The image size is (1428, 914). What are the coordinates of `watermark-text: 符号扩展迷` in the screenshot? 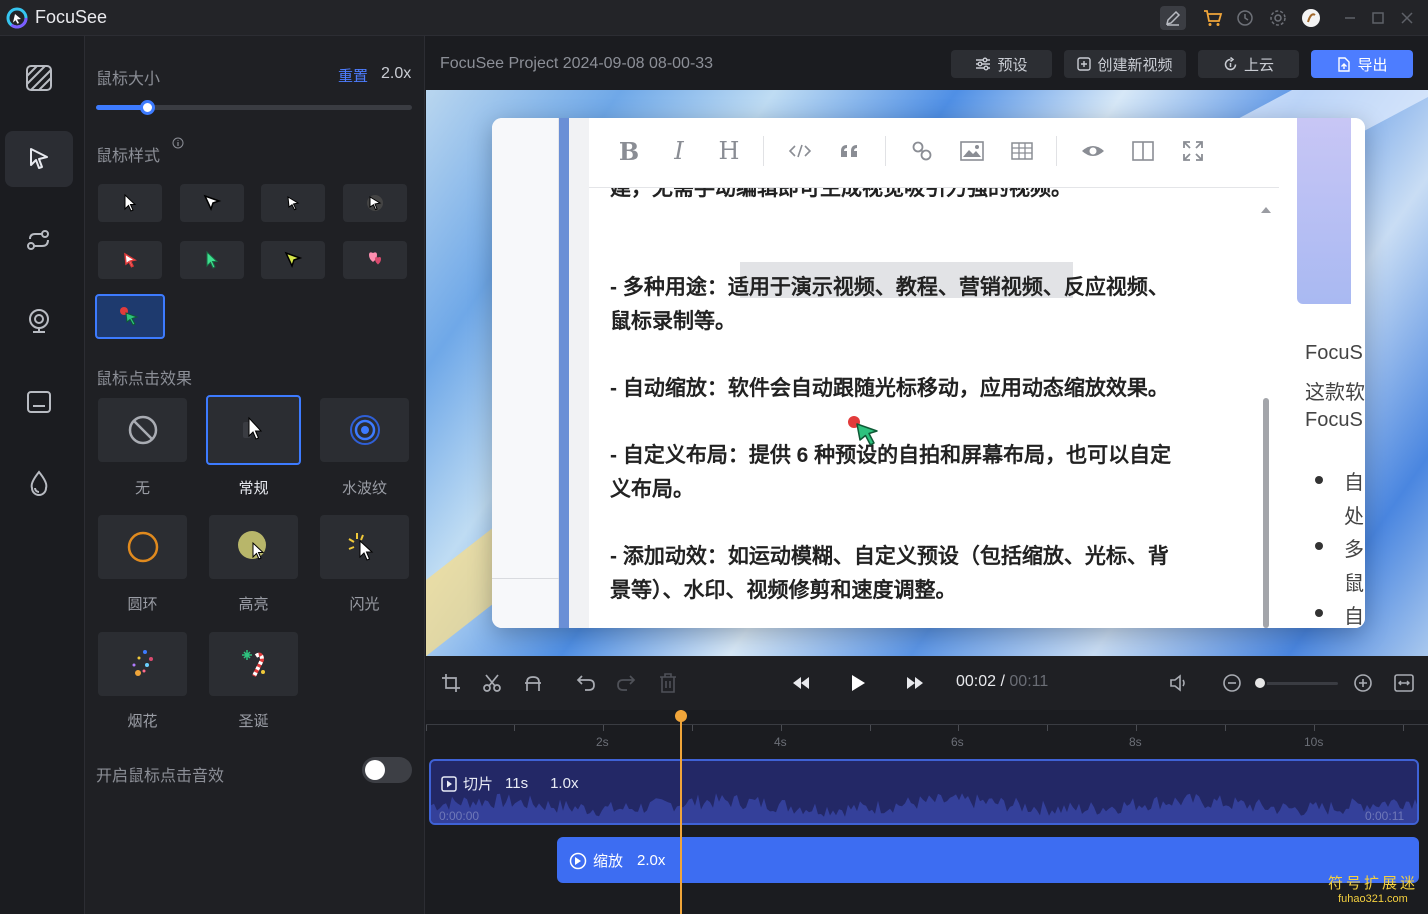 It's located at (1372, 883).